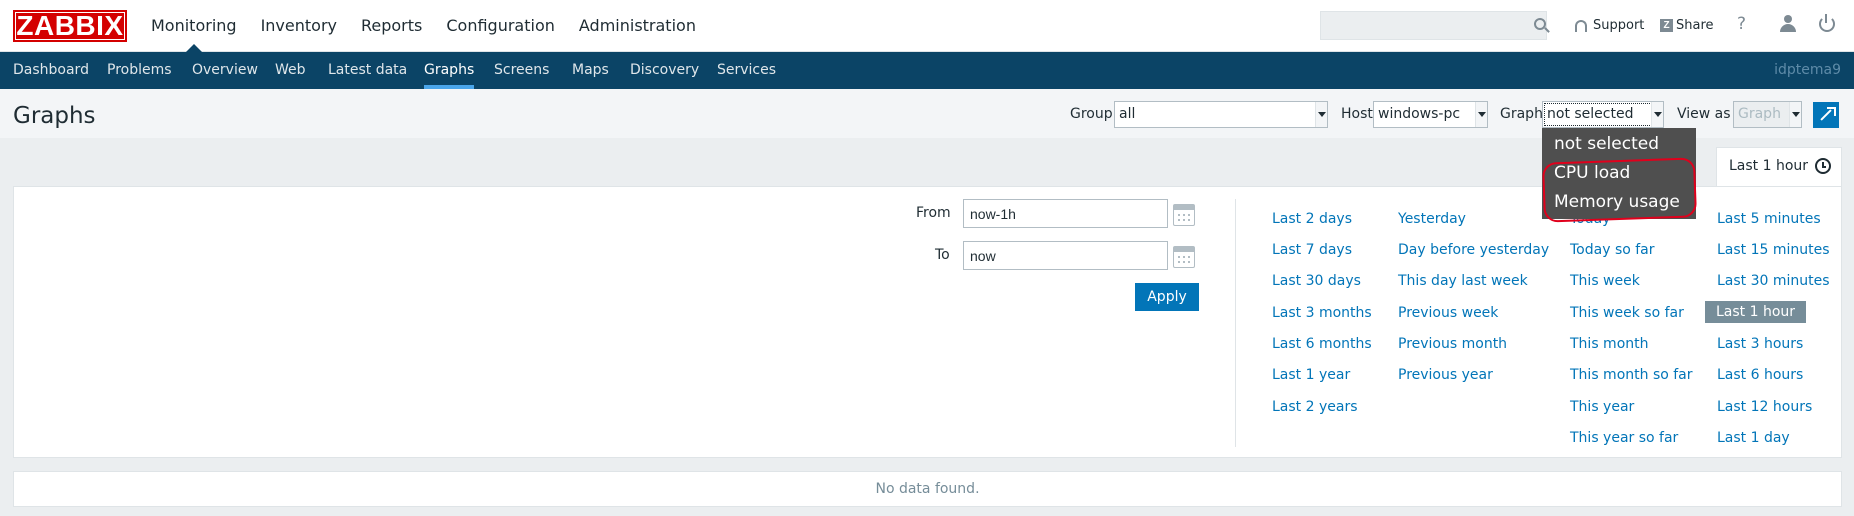 The image size is (1854, 516). I want to click on time-tab-label: Last 1 hour, so click(1769, 166).